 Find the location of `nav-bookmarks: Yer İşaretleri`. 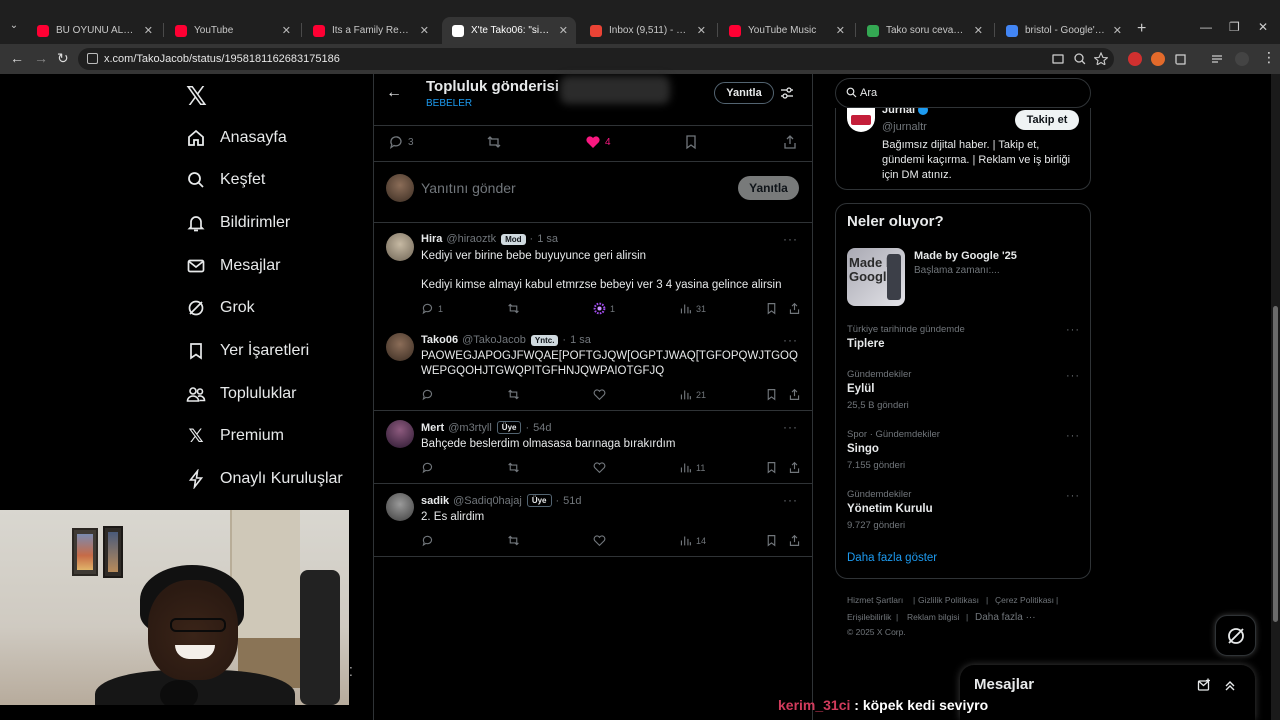

nav-bookmarks: Yer İşaretleri is located at coordinates (247, 351).